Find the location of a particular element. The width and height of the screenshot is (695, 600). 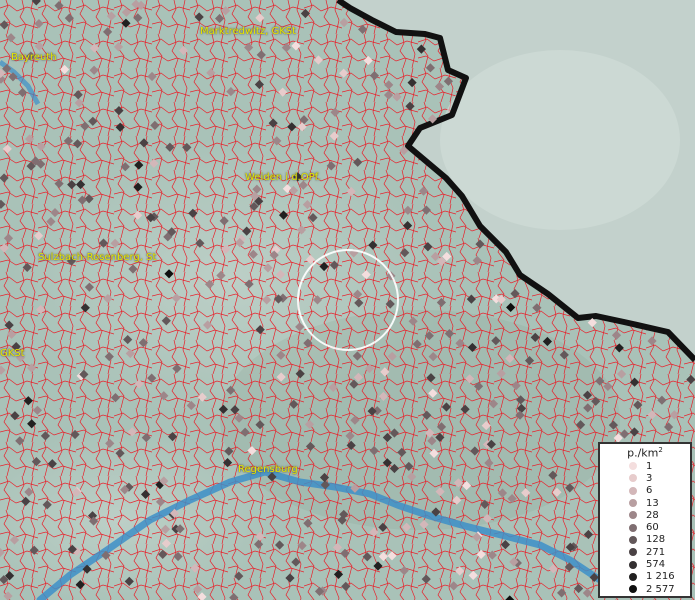

place-label-regensburg: Regensburg is located at coordinates (268, 469).